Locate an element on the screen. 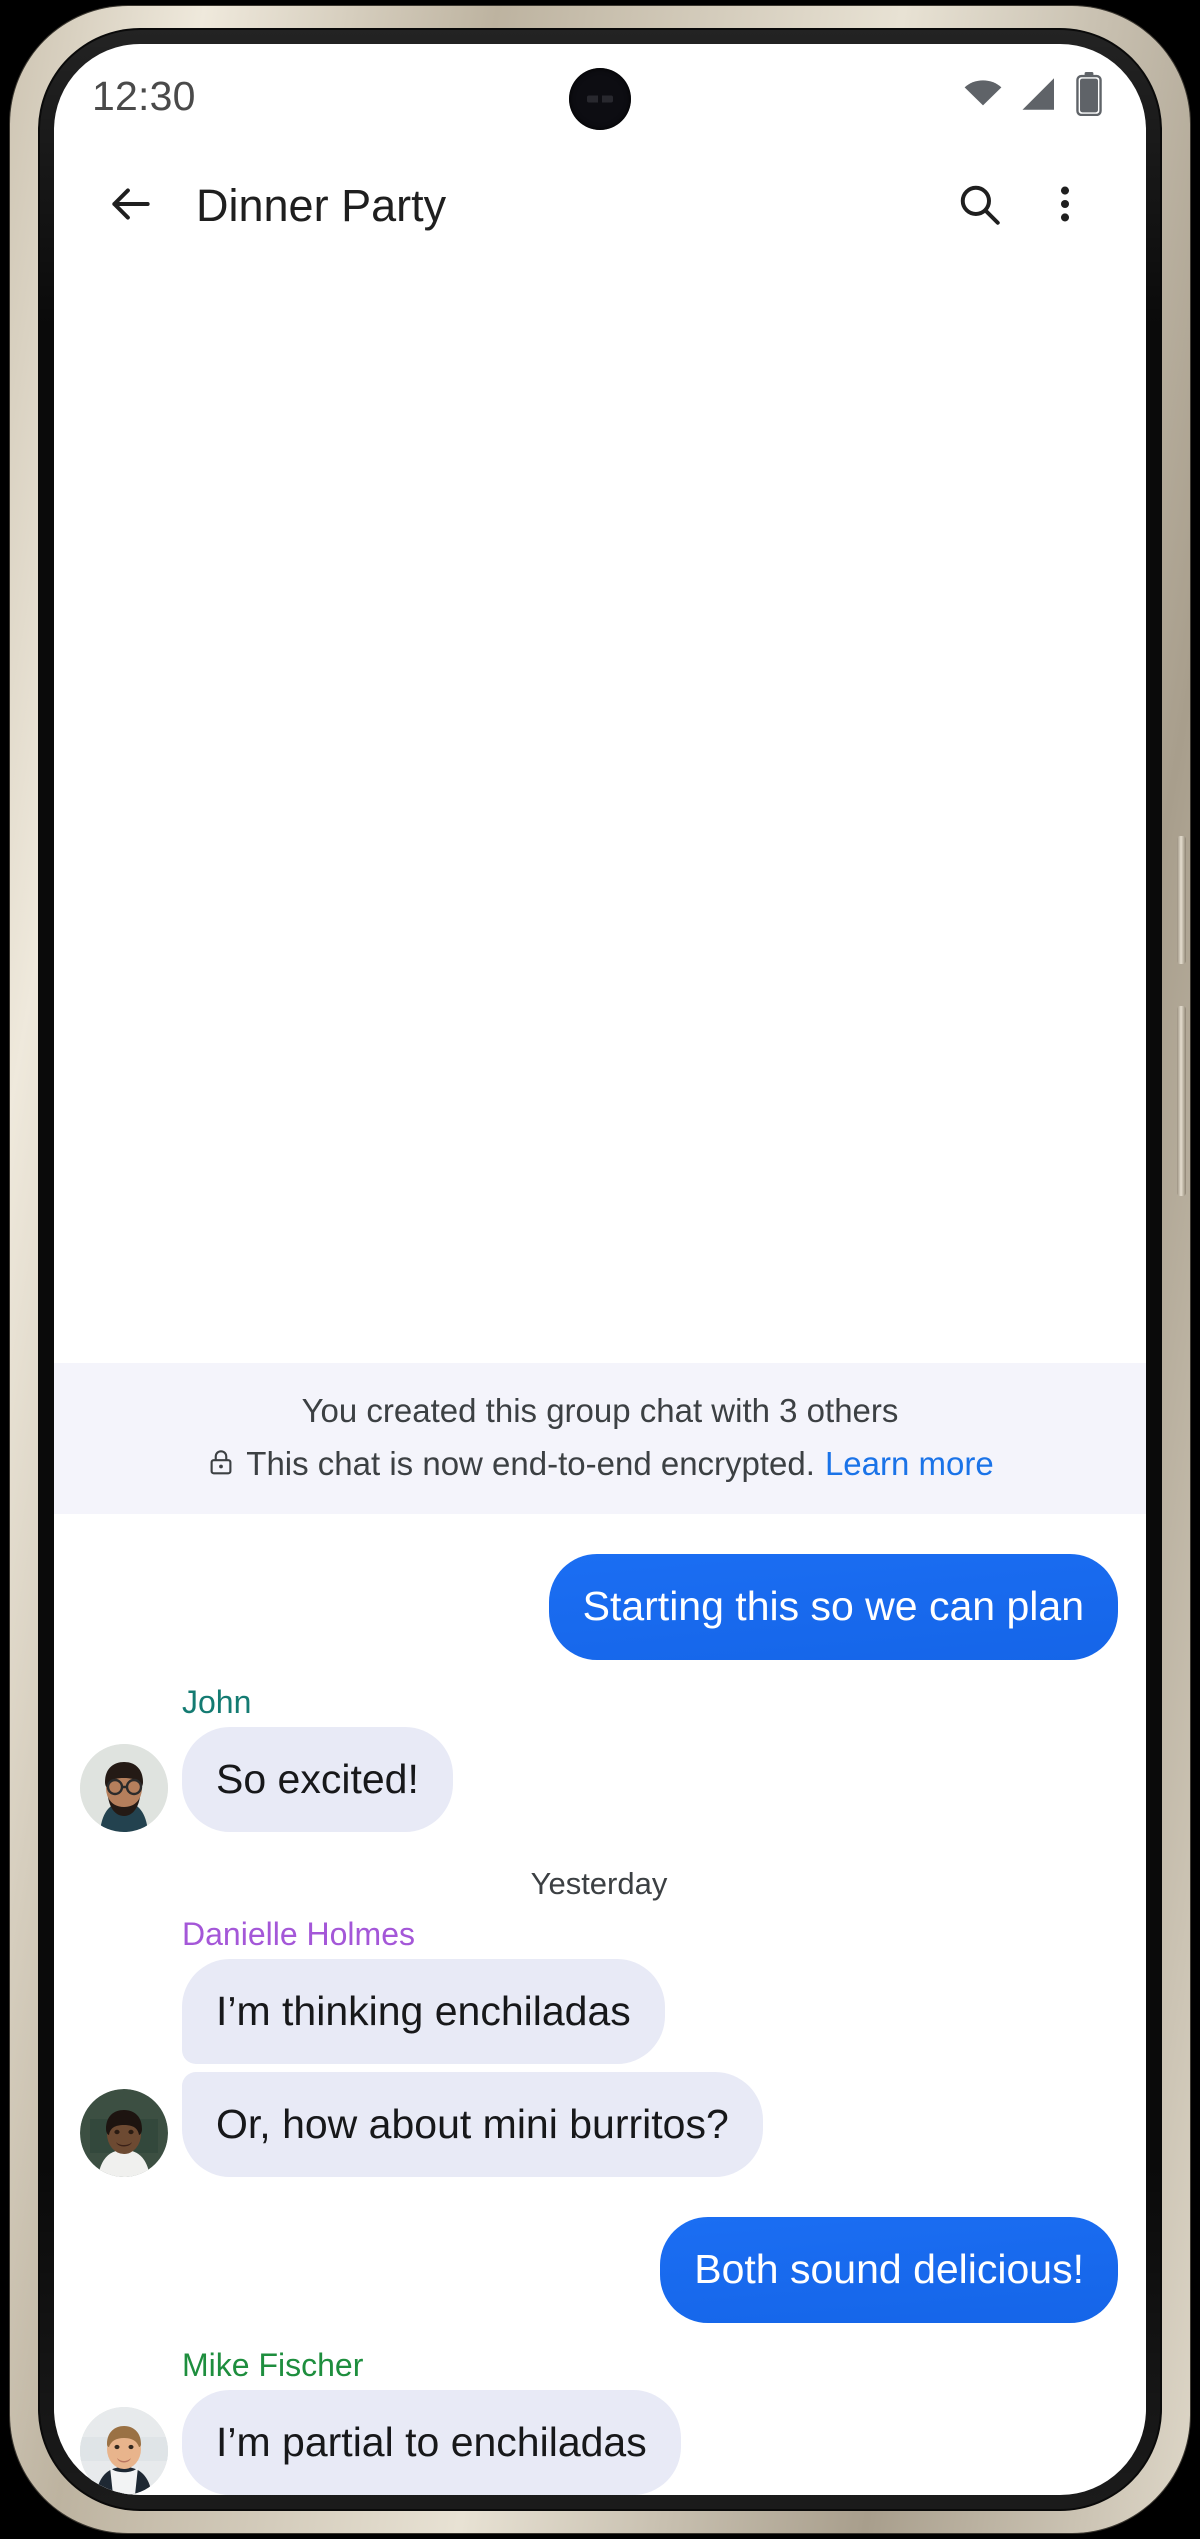  encryption-text: This chat is now end-to-end encrypted. is located at coordinates (530, 1463).